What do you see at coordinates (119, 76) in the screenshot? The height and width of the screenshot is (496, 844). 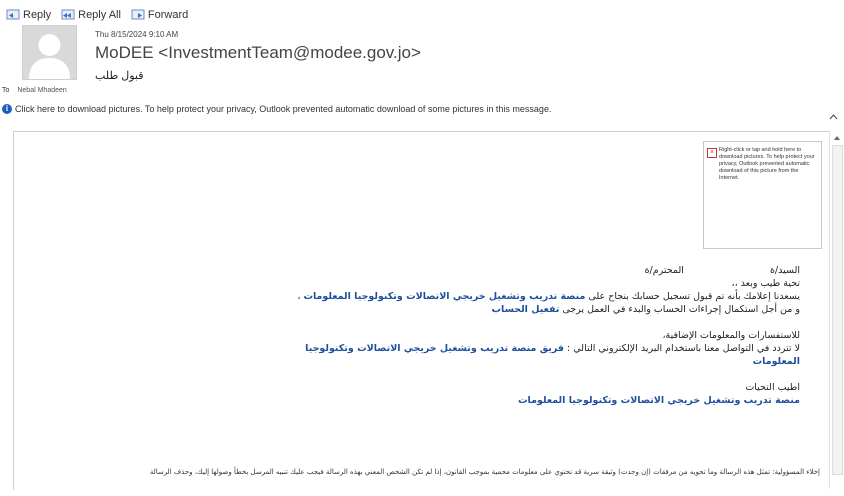 I see `message-subject: قبول طلب` at bounding box center [119, 76].